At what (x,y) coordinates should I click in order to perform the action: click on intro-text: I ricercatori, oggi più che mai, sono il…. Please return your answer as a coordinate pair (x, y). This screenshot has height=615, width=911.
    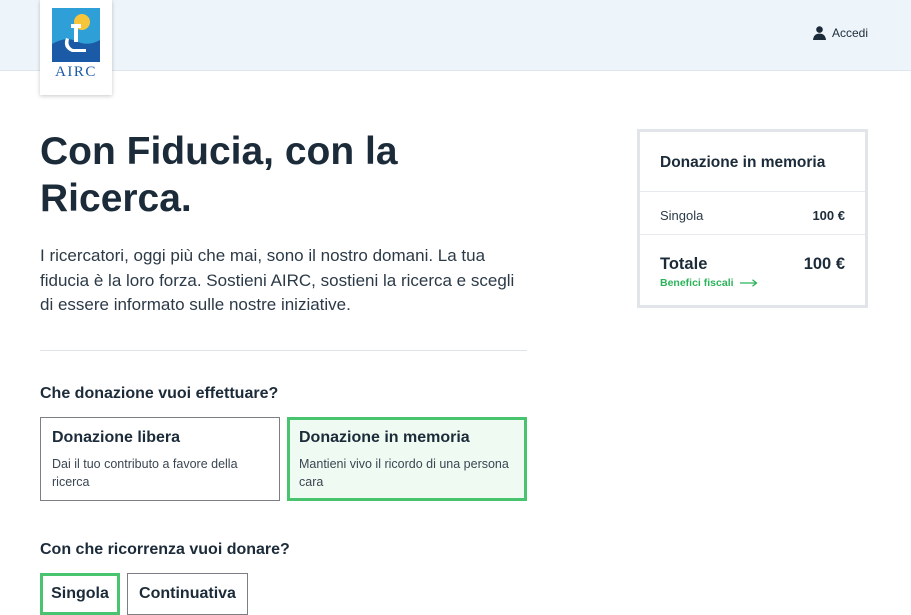
    Looking at the image, I should click on (277, 280).